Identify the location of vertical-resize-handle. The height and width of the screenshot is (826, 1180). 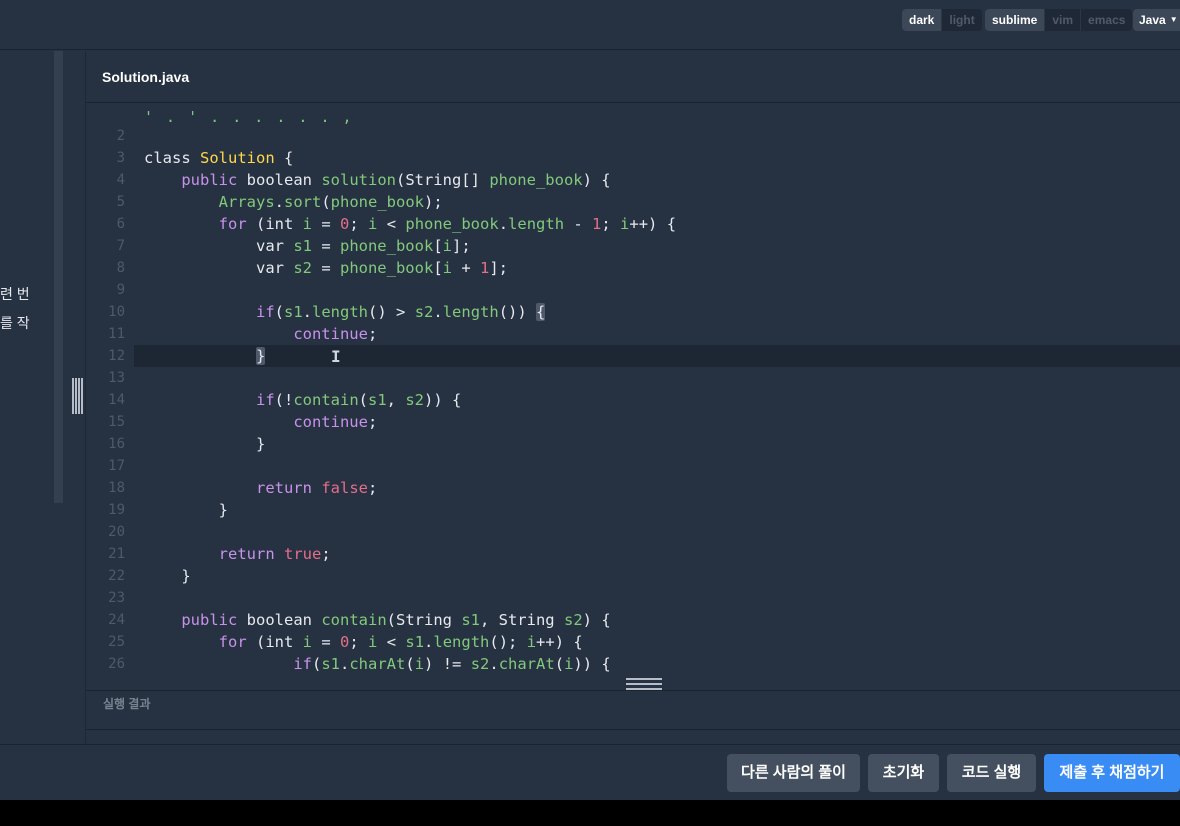
(644, 684).